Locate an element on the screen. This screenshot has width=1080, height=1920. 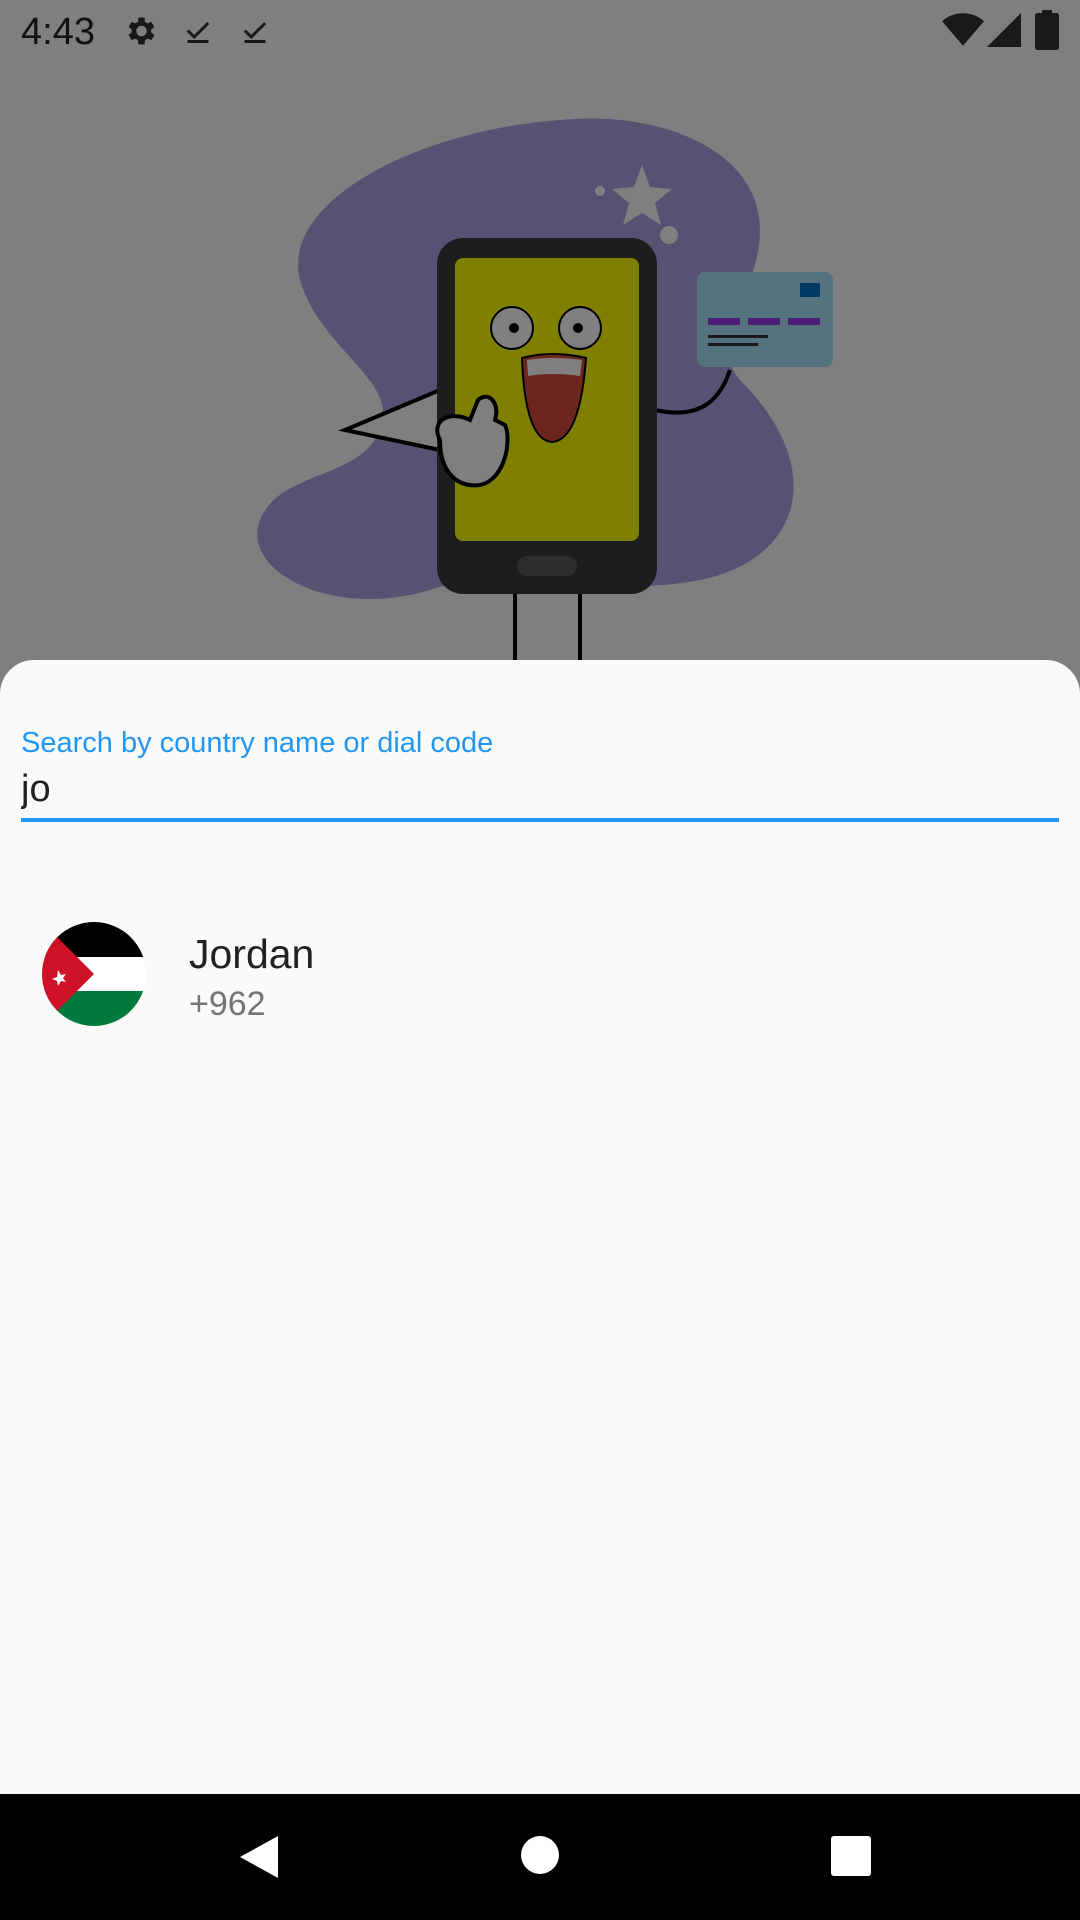
search-field: Search by country name or dial code is located at coordinates (540, 774).